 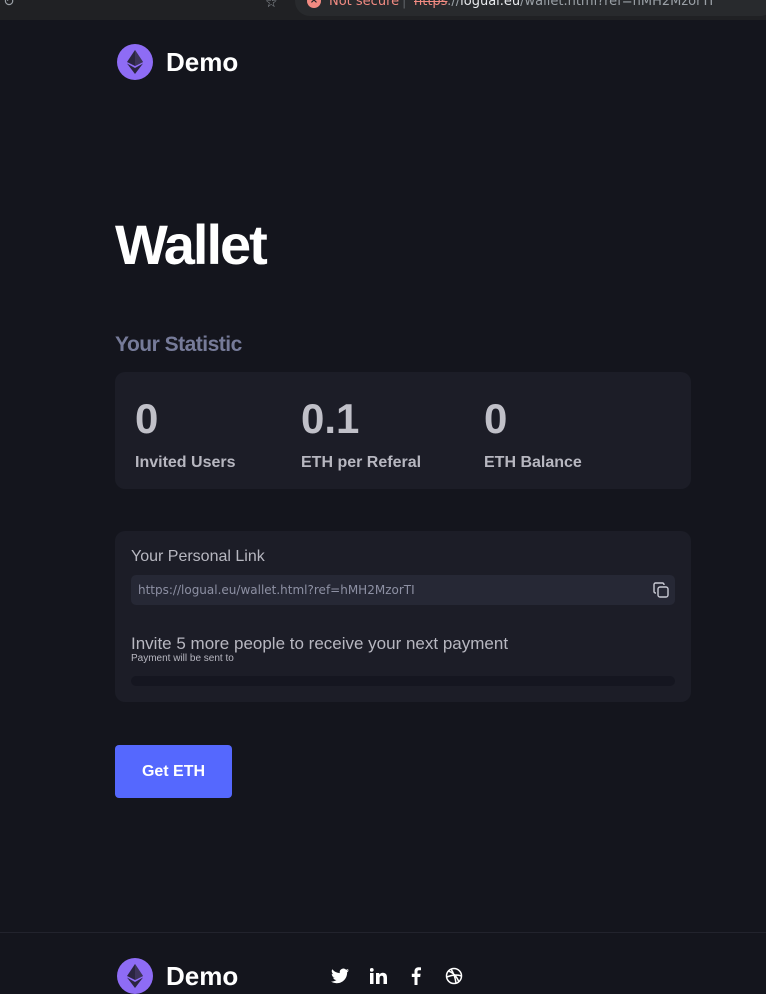 What do you see at coordinates (454, 976) in the screenshot?
I see `dribbble-icon` at bounding box center [454, 976].